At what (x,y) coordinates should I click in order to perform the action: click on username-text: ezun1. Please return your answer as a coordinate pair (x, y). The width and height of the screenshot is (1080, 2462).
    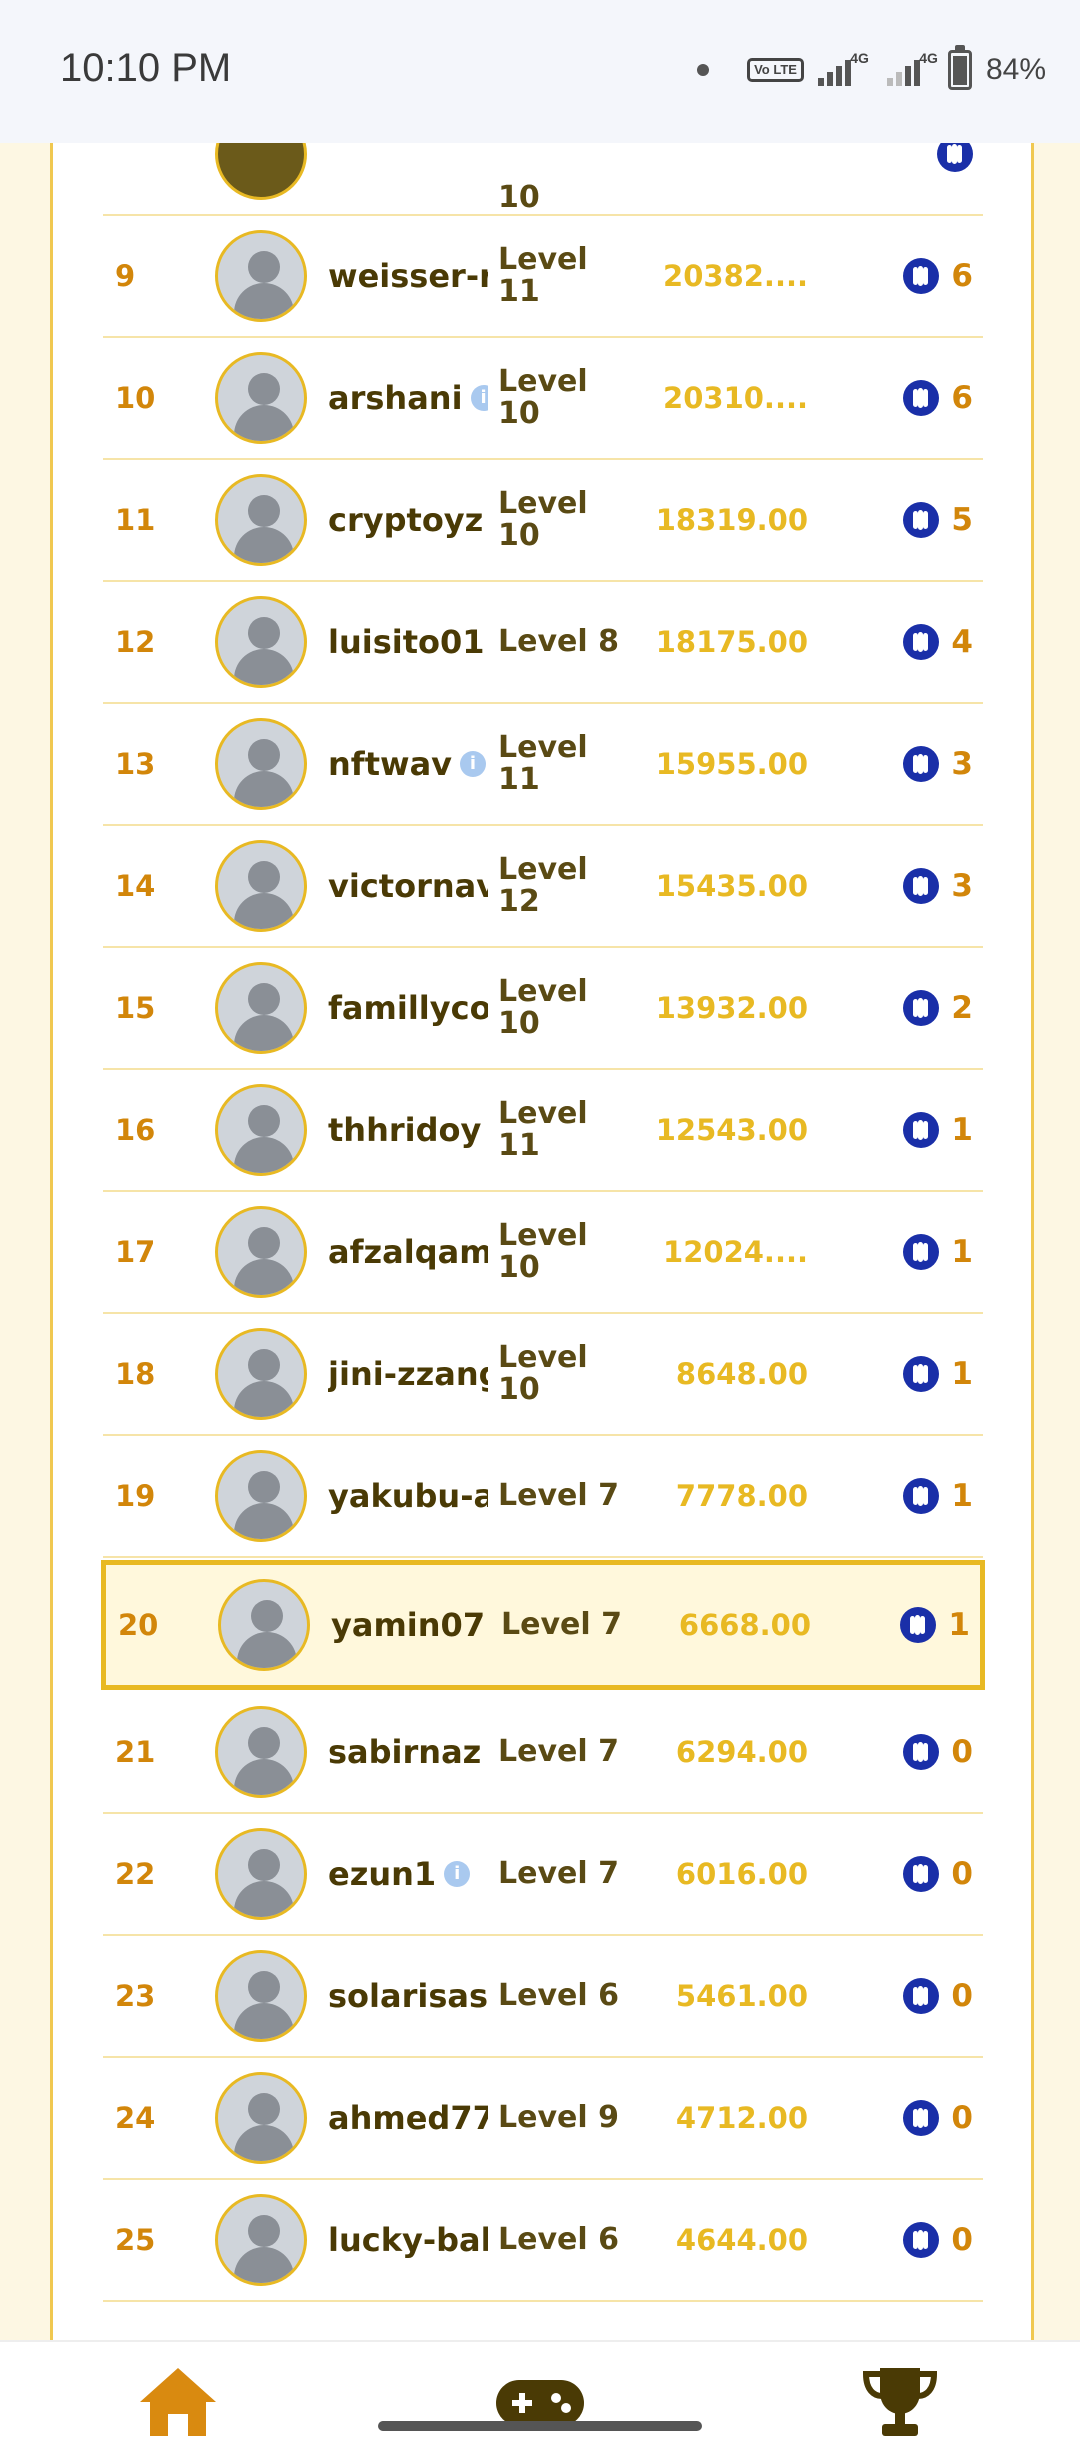
    Looking at the image, I should click on (382, 1874).